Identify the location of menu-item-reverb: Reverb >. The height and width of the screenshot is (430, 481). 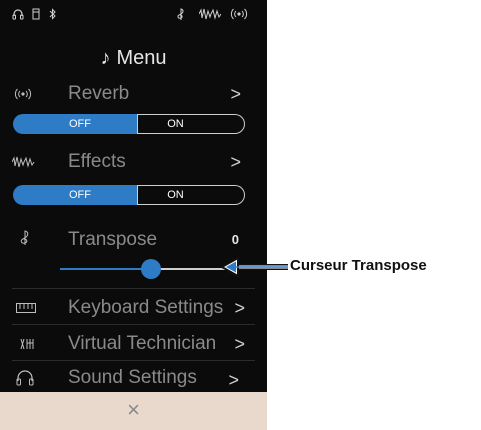
(133, 94).